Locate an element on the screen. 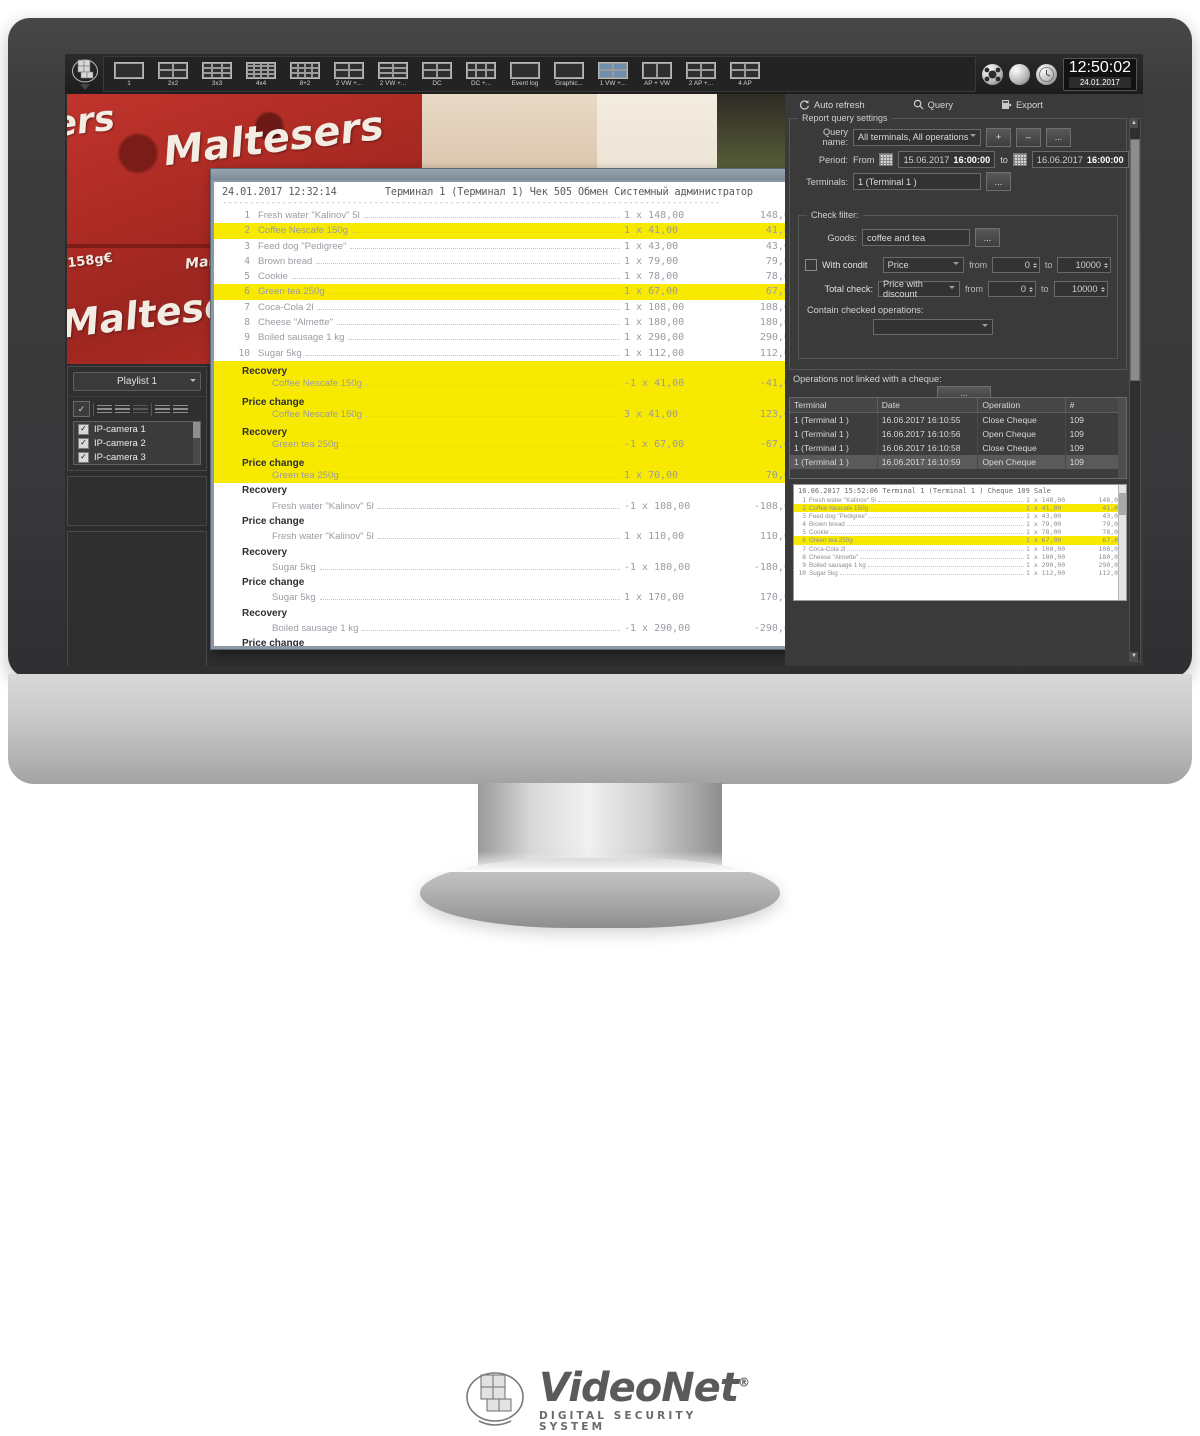  table-column-header: # is located at coordinates (1095, 405).